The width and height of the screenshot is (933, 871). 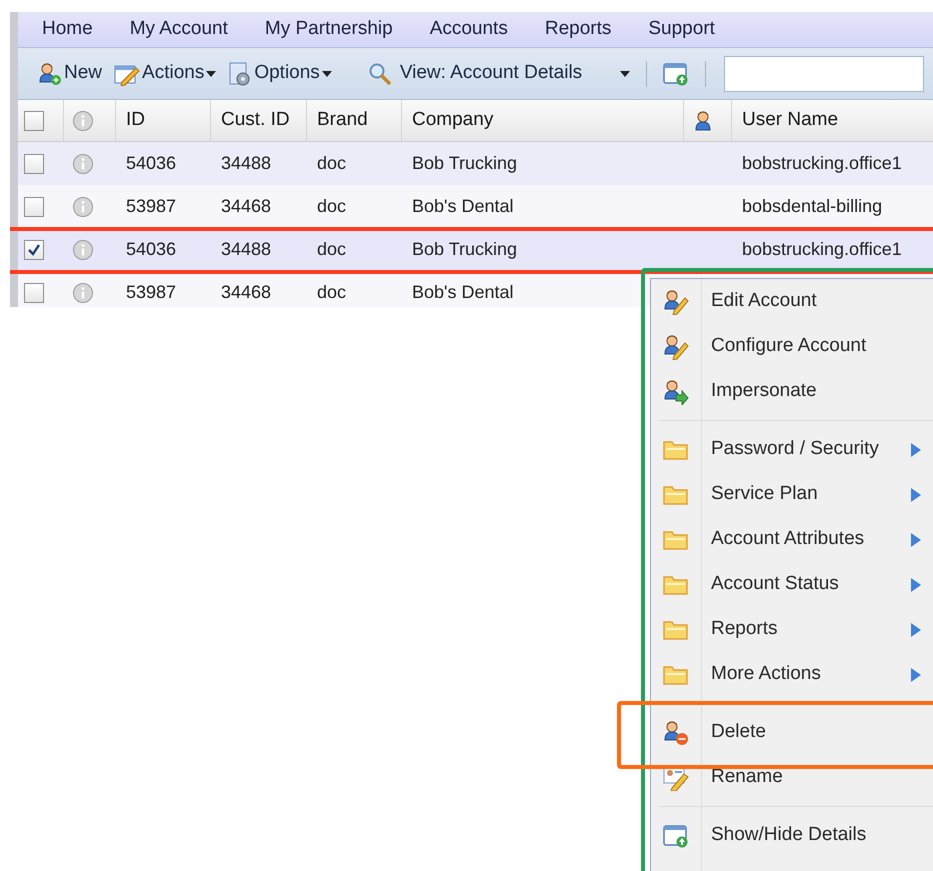 What do you see at coordinates (832, 120) in the screenshot?
I see `column-header: User Name` at bounding box center [832, 120].